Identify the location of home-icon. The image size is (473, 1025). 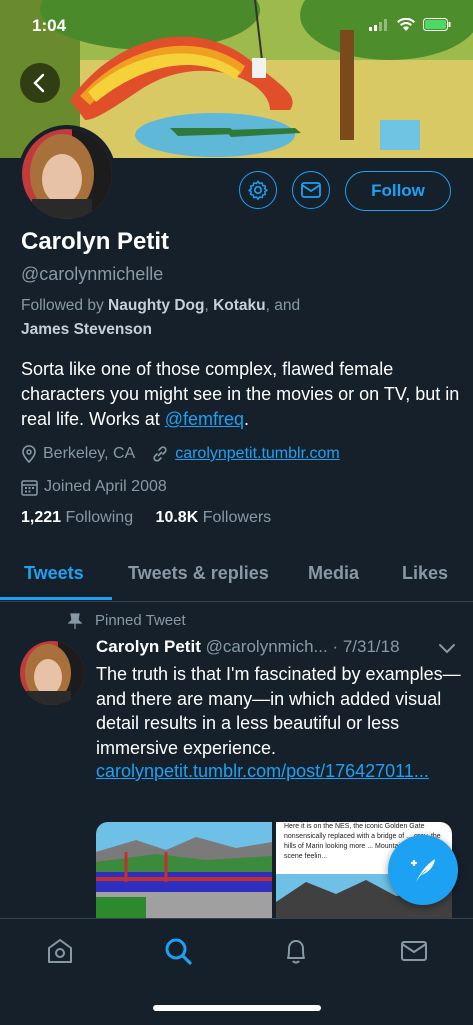
(60, 951).